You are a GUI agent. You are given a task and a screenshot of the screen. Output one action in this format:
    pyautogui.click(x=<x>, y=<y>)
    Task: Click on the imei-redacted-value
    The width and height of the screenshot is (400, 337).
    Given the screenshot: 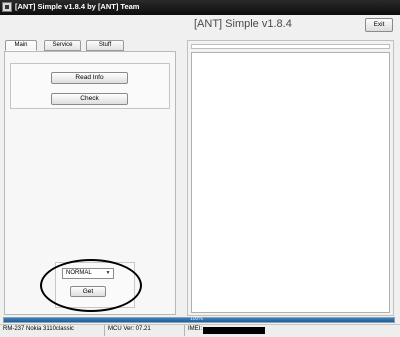 What is the action you would take?
    pyautogui.click(x=234, y=330)
    